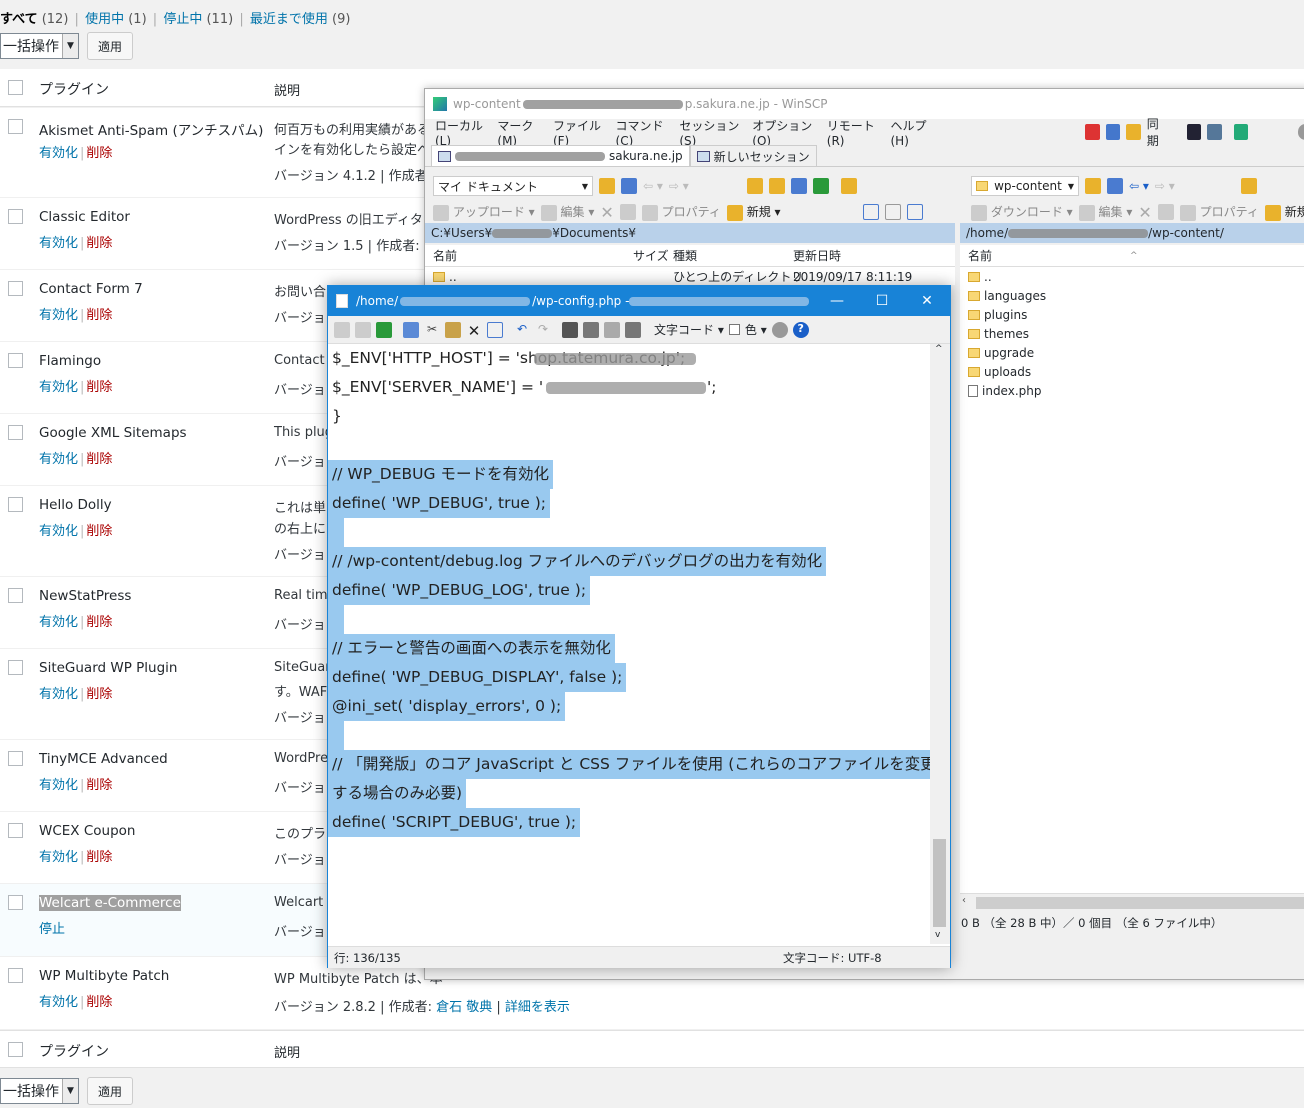  Describe the element at coordinates (754, 186) in the screenshot. I see `parent-dir-icon` at that location.